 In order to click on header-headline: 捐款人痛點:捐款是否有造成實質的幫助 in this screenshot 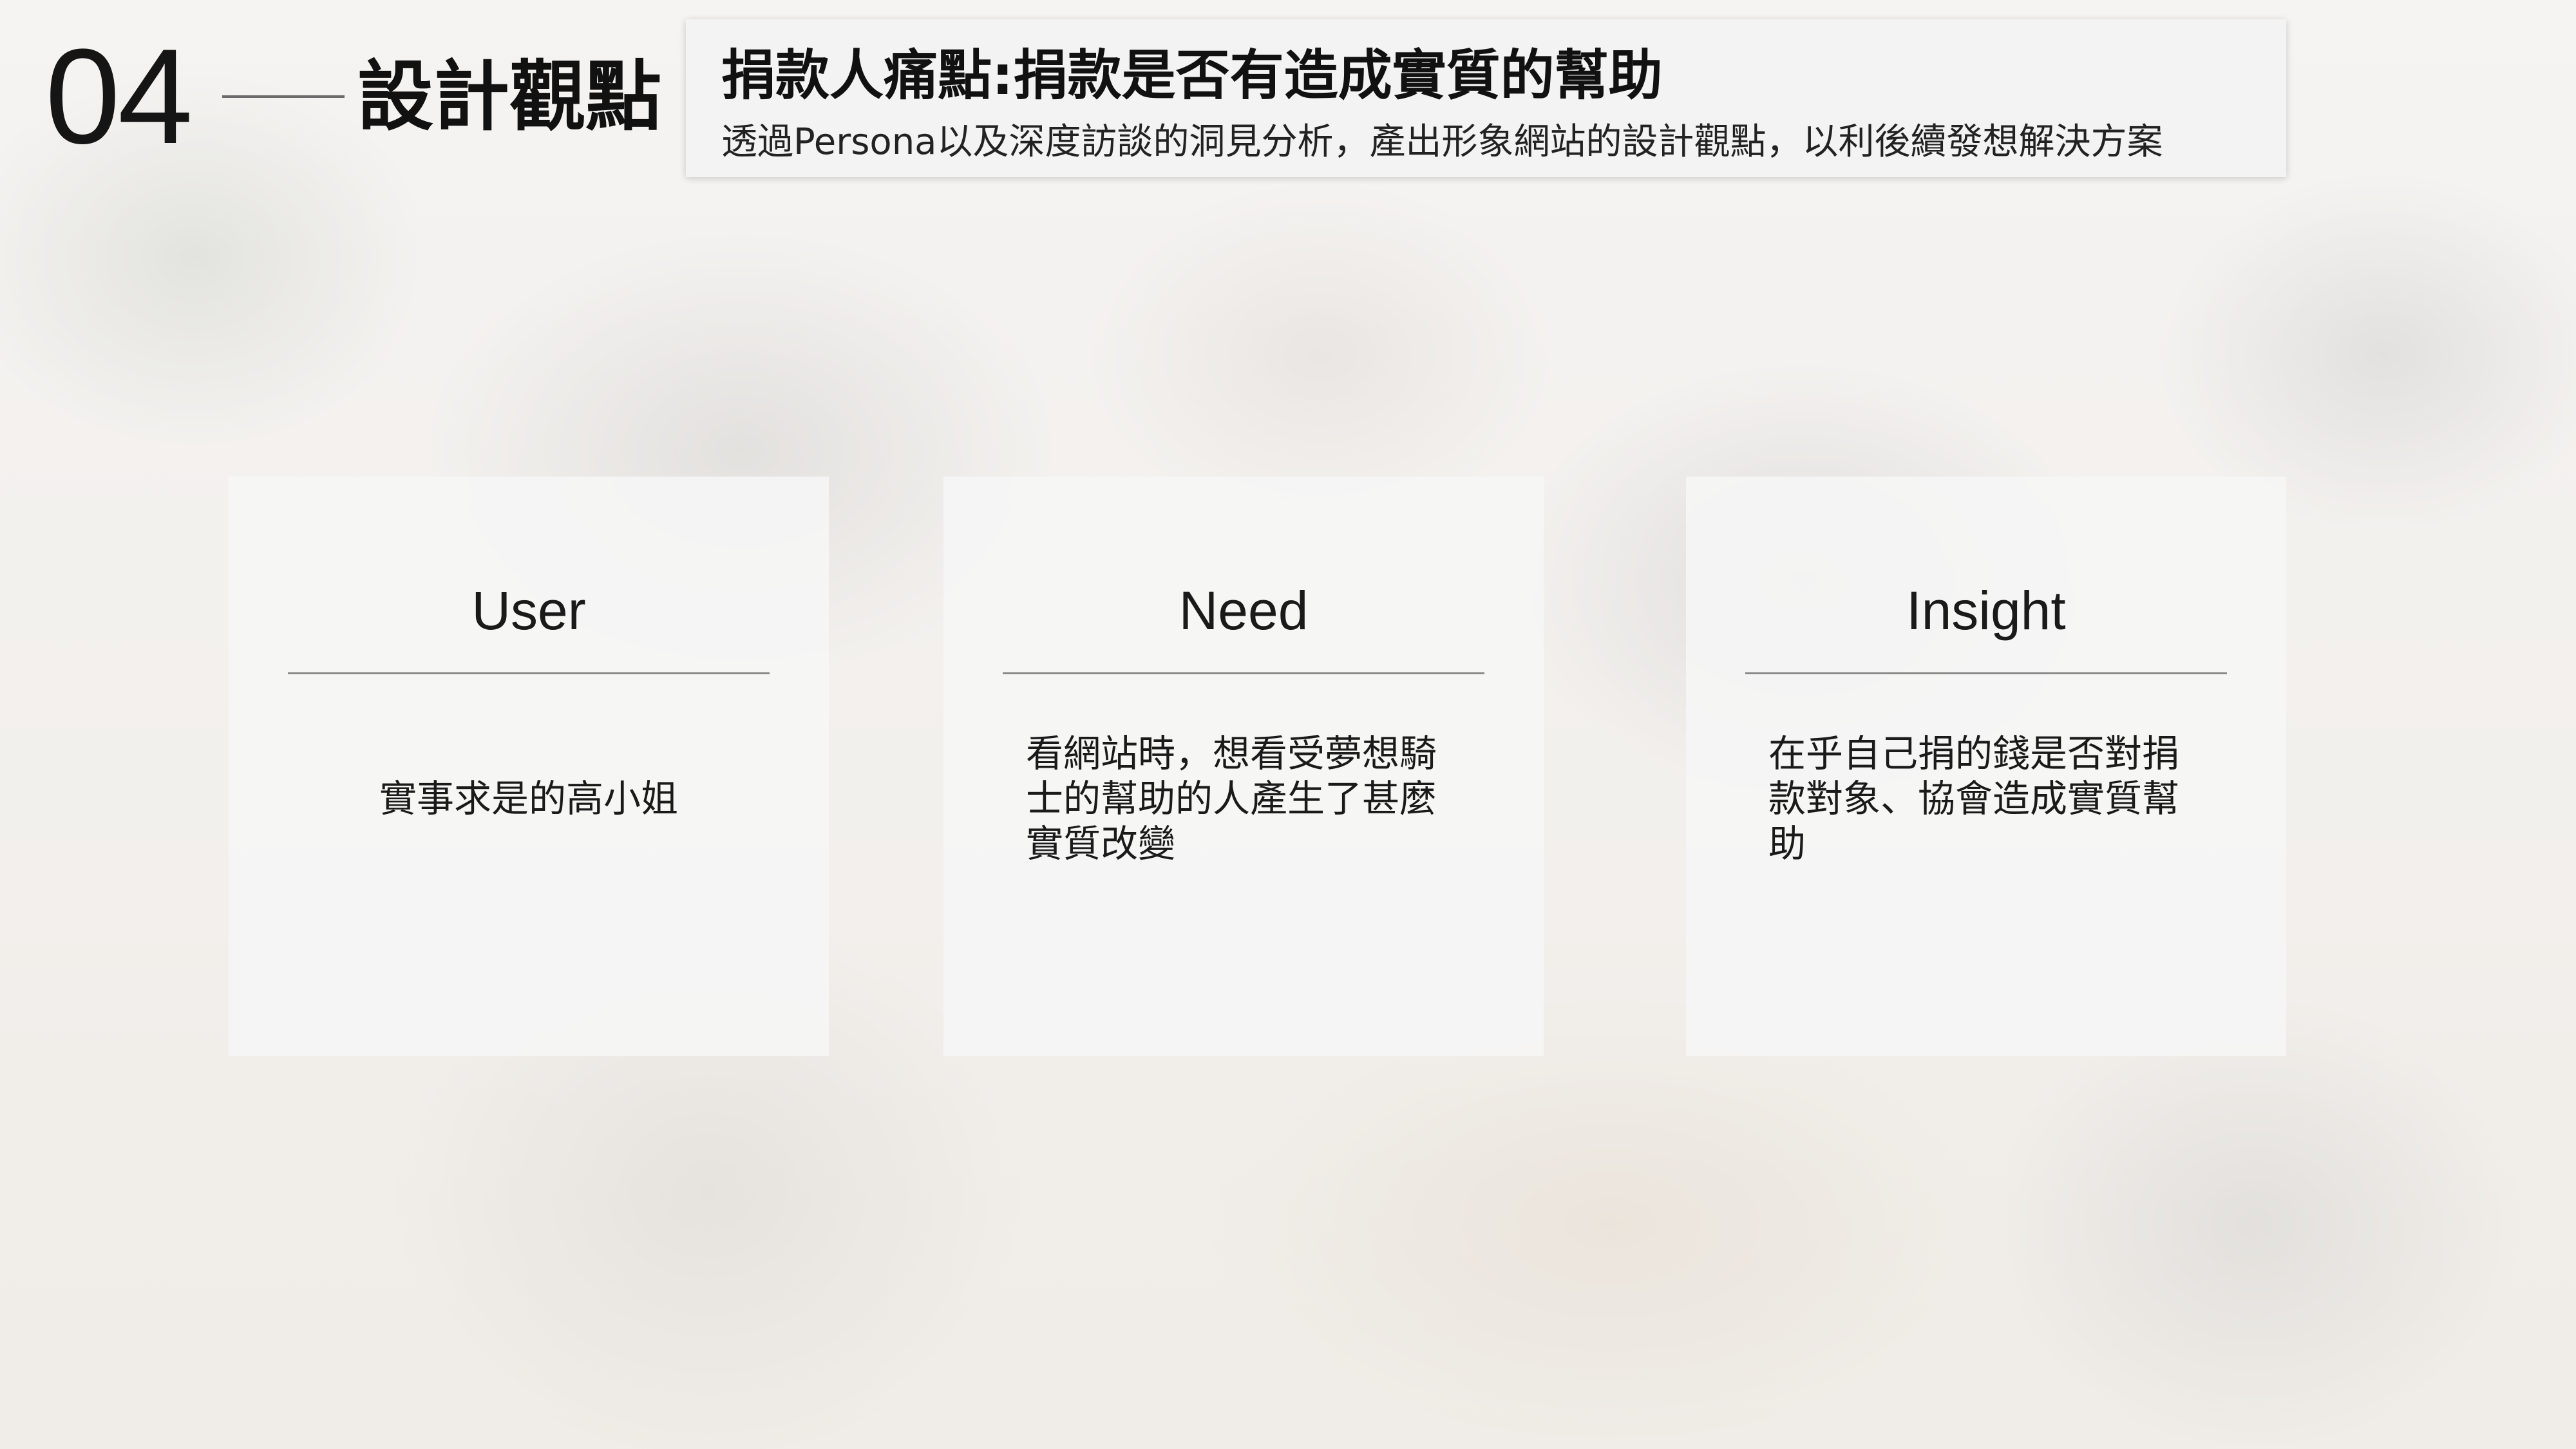, I will do `click(1192, 75)`.